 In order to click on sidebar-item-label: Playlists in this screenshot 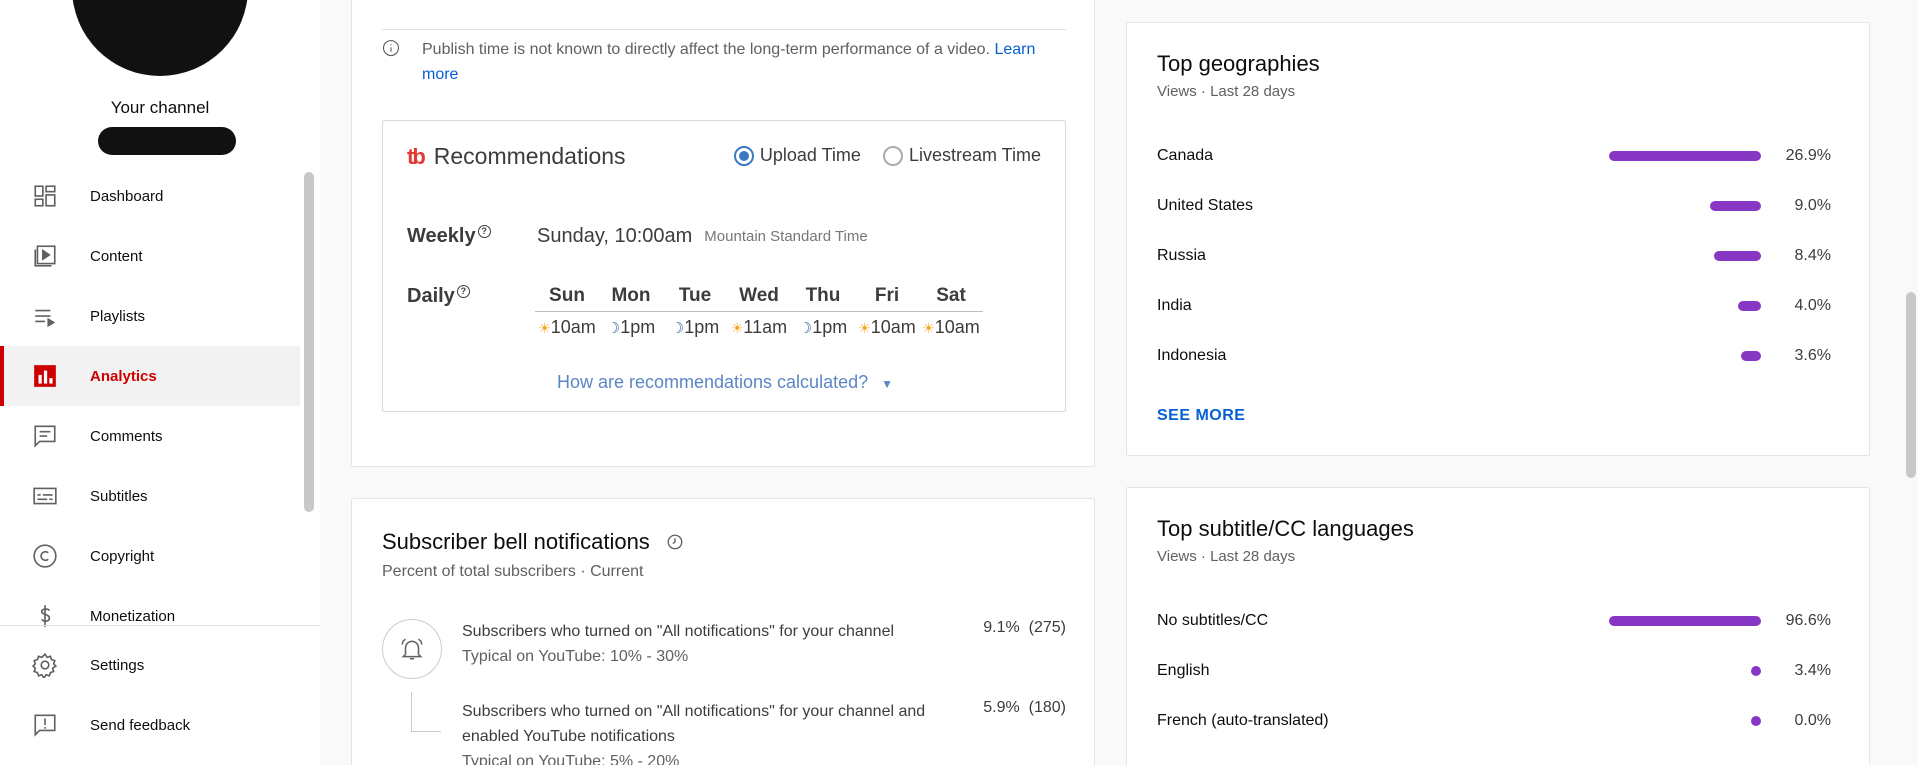, I will do `click(118, 316)`.